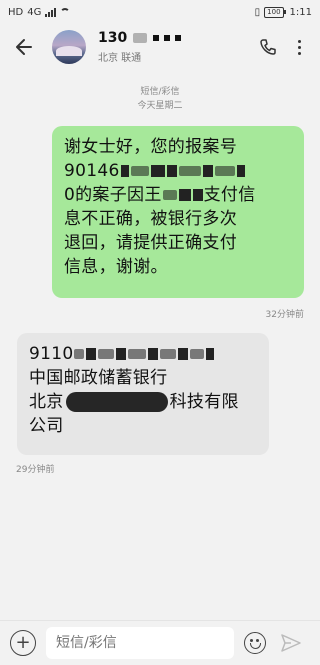 This screenshot has height=665, width=320. I want to click on avatar, so click(69, 47).